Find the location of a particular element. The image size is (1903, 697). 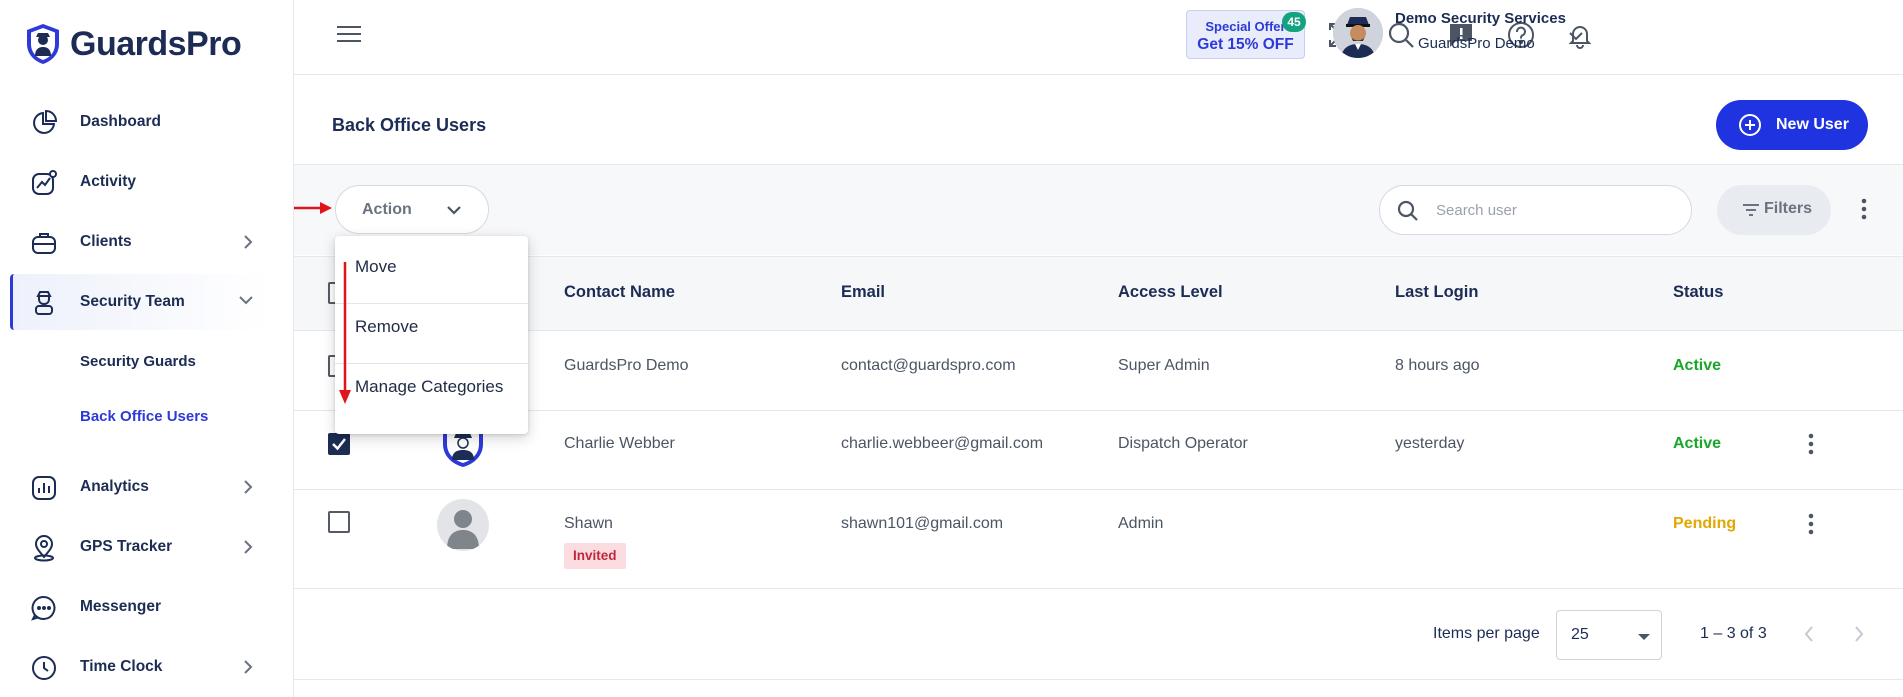

annotation-arrow-right is located at coordinates (313, 208).